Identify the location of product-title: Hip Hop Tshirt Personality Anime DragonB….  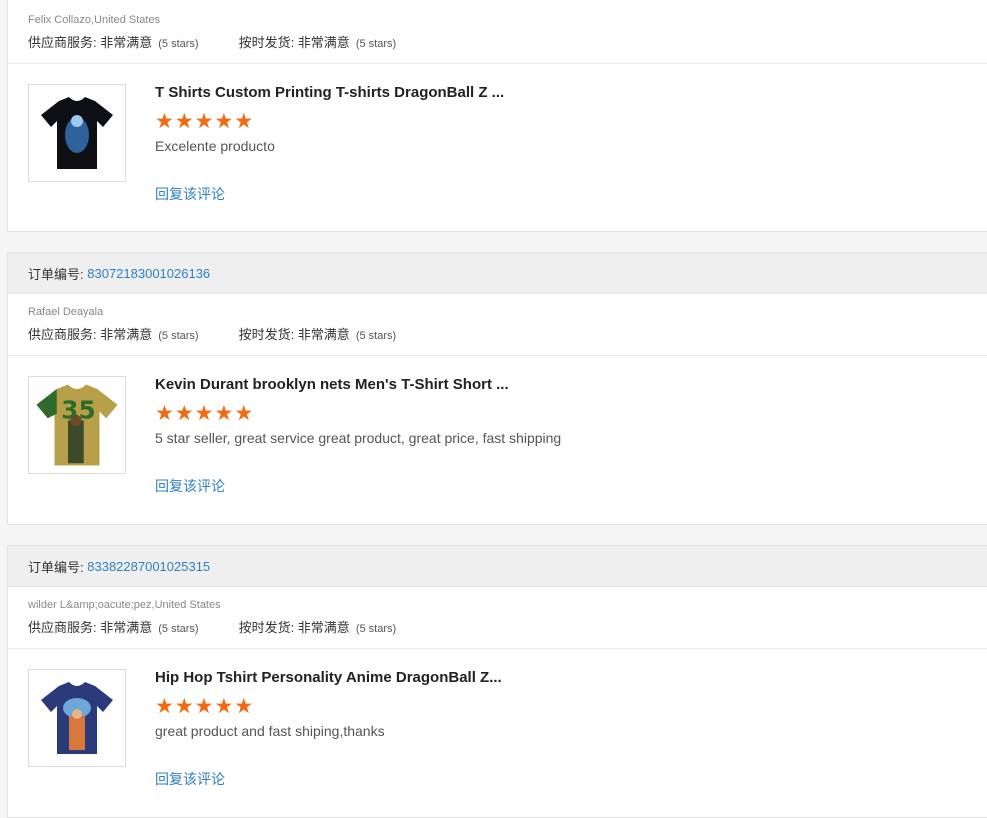
(328, 679).